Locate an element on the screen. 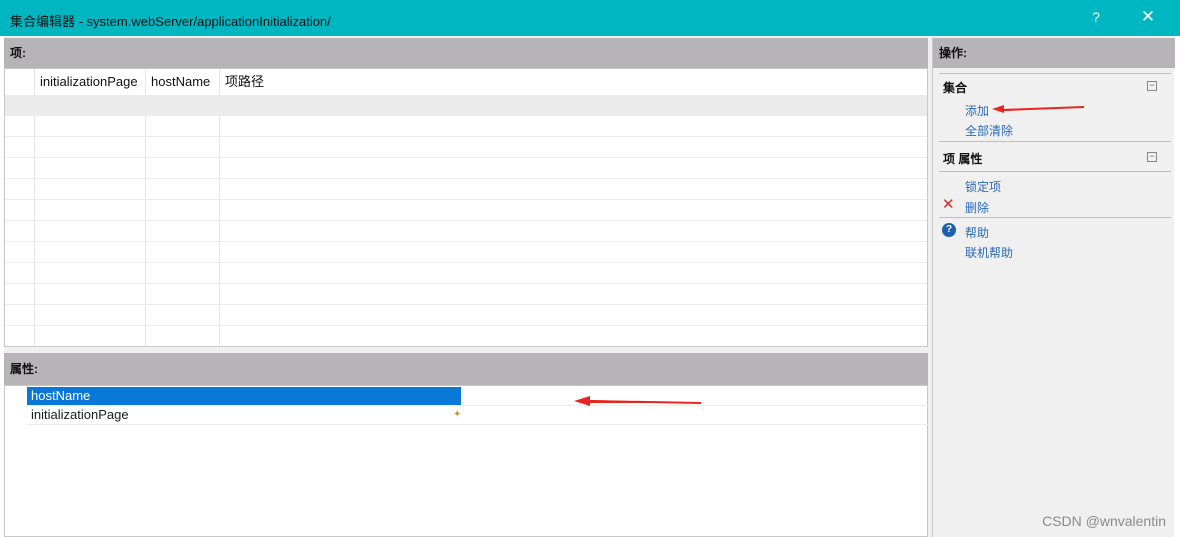 The height and width of the screenshot is (537, 1180). collection-section-title: 集合 is located at coordinates (955, 88).